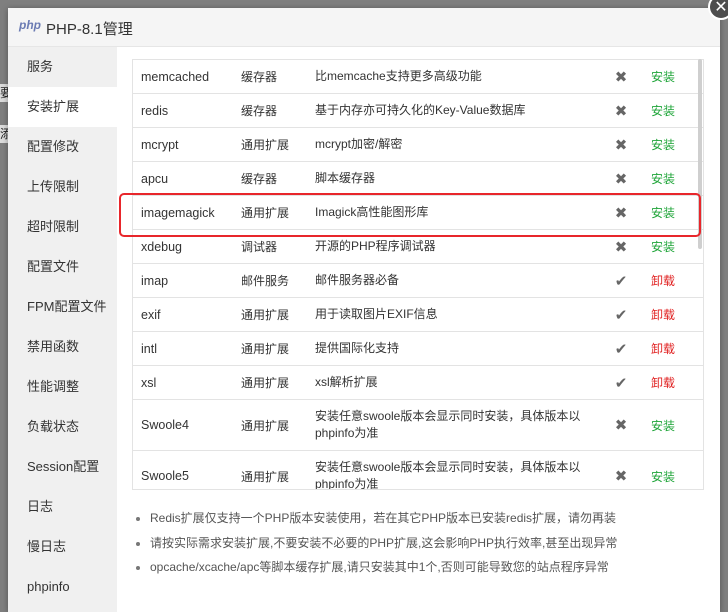  I want to click on highlight-box-imagemagick, so click(410, 215).